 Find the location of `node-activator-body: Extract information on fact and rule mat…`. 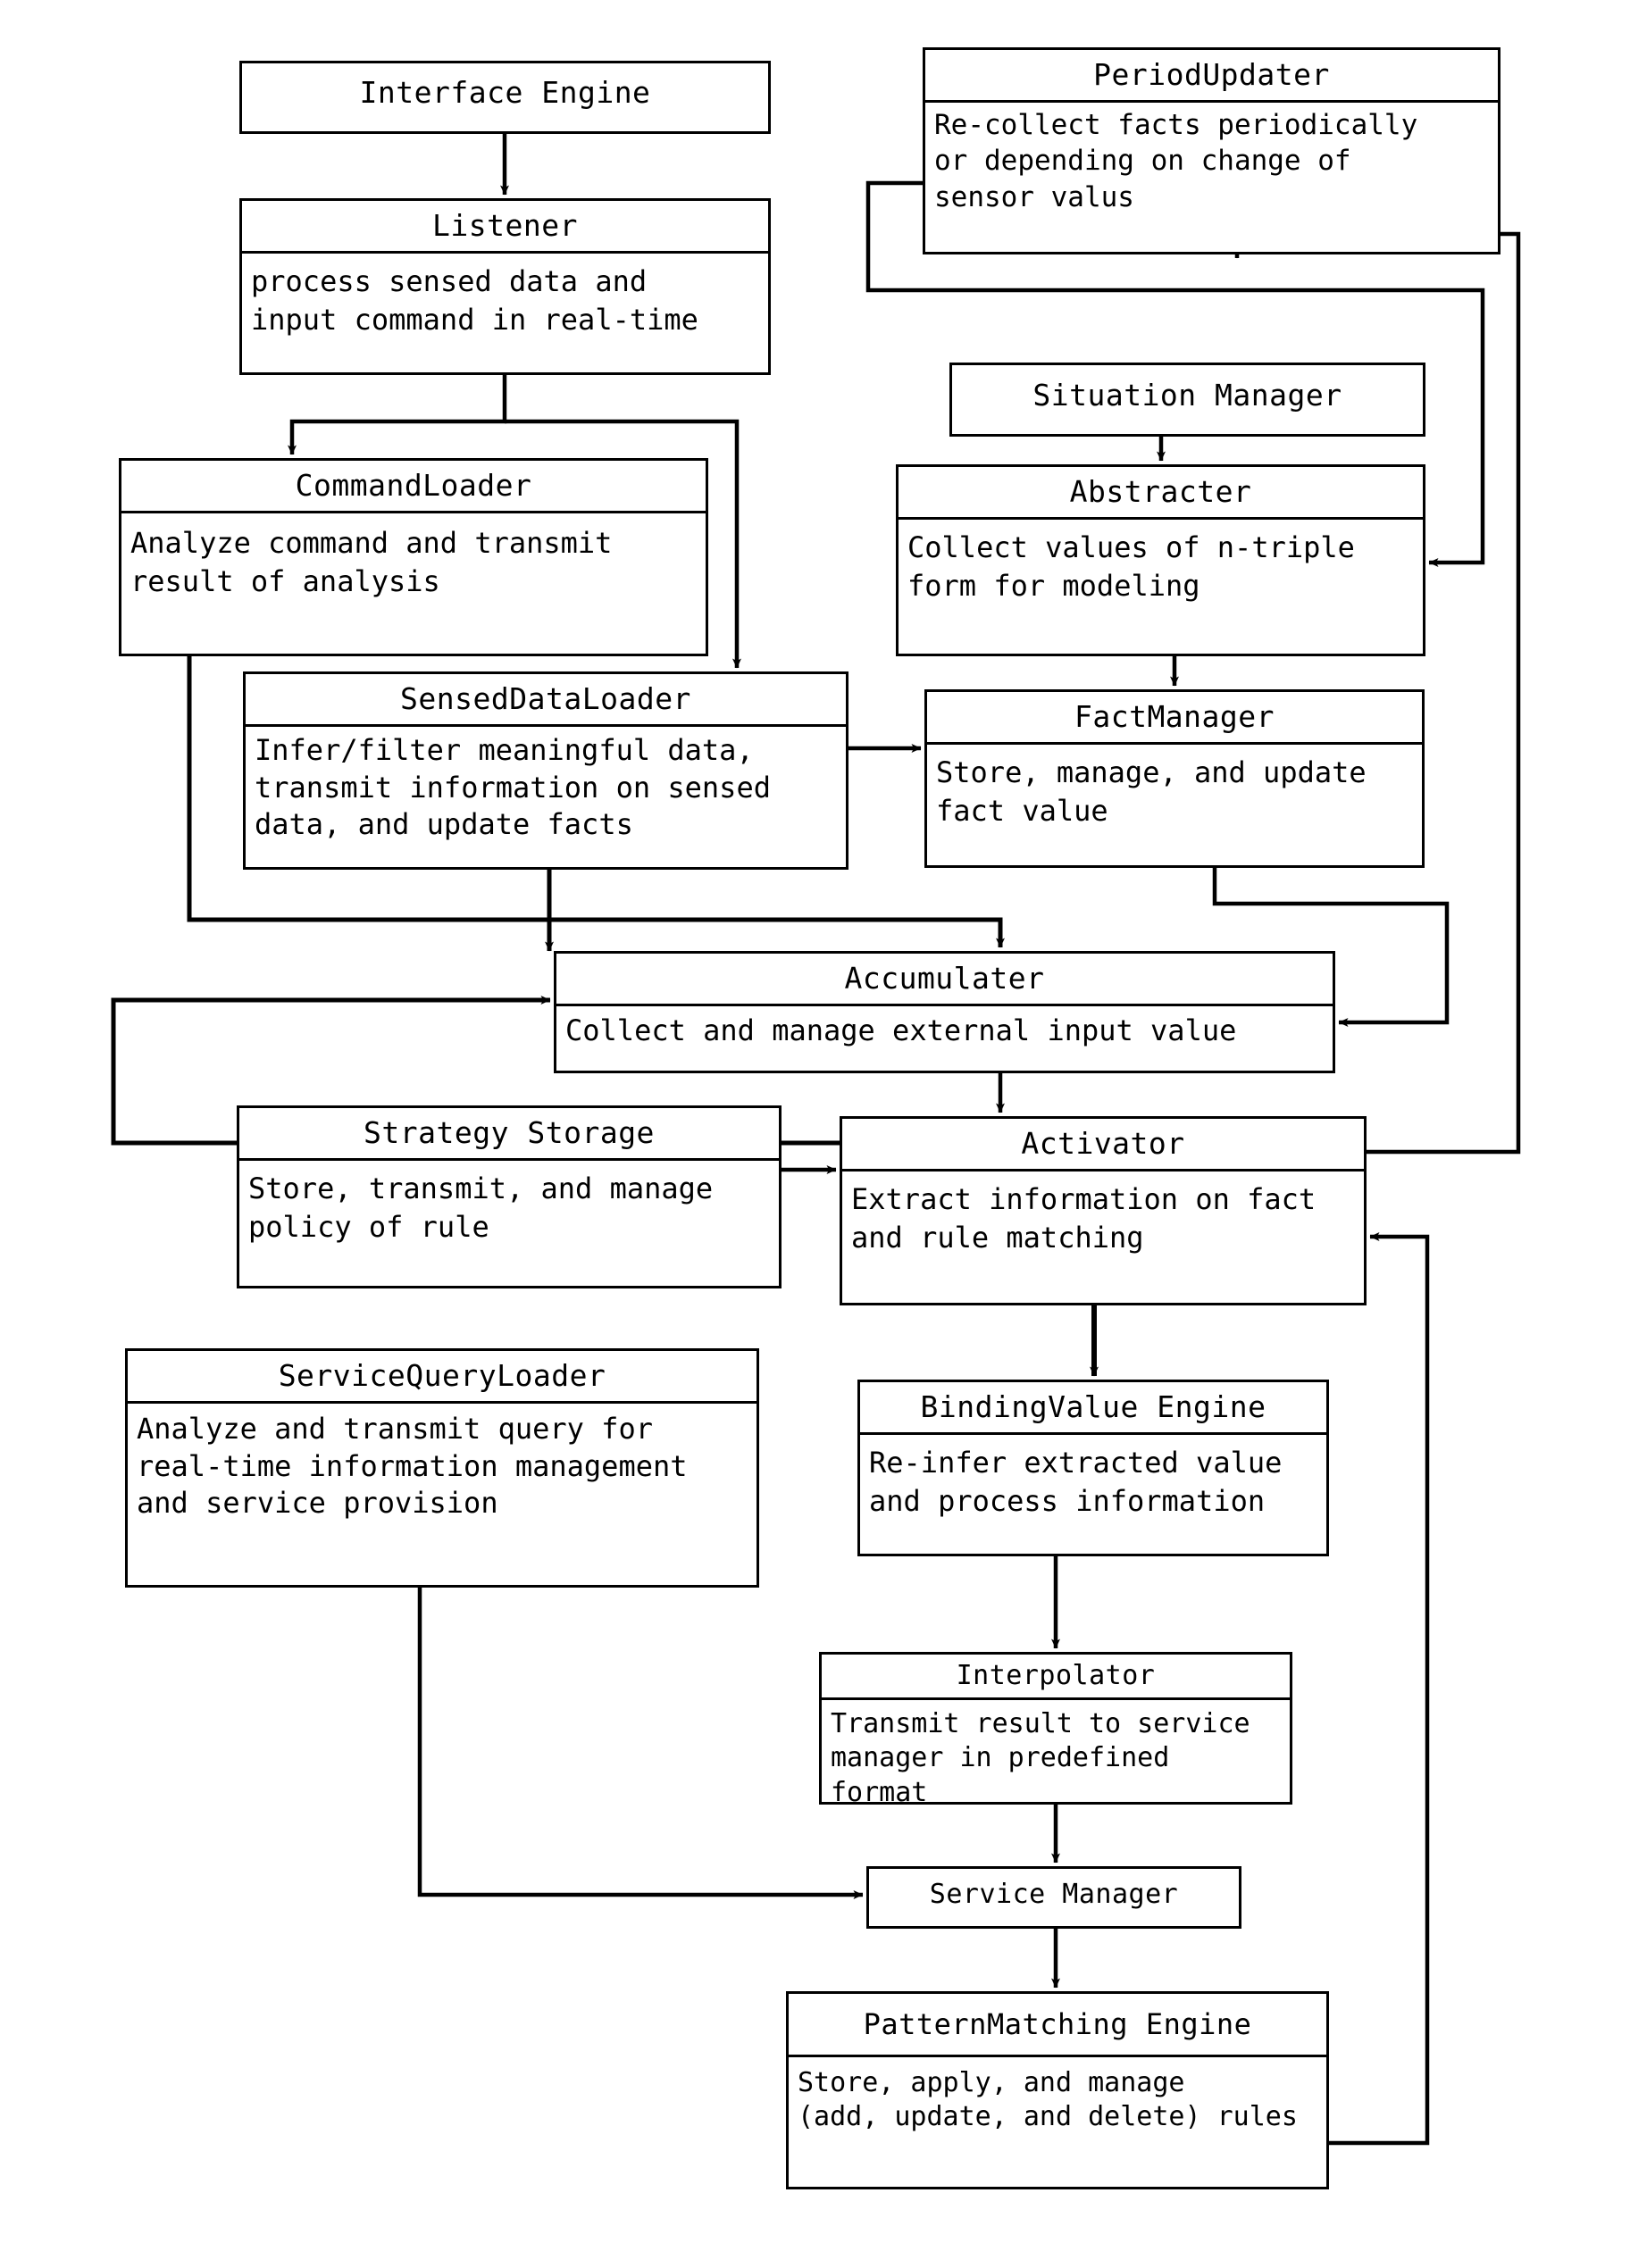

node-activator-body: Extract information on fact and rule mat… is located at coordinates (1084, 1218).